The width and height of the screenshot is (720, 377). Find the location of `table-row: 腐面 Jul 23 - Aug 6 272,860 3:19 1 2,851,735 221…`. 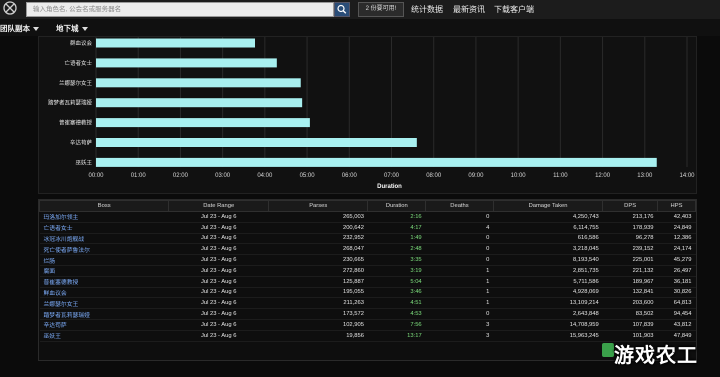

table-row: 腐面 Jul 23 - Aug 6 272,860 3:19 1 2,851,735 221… is located at coordinates (367, 271).